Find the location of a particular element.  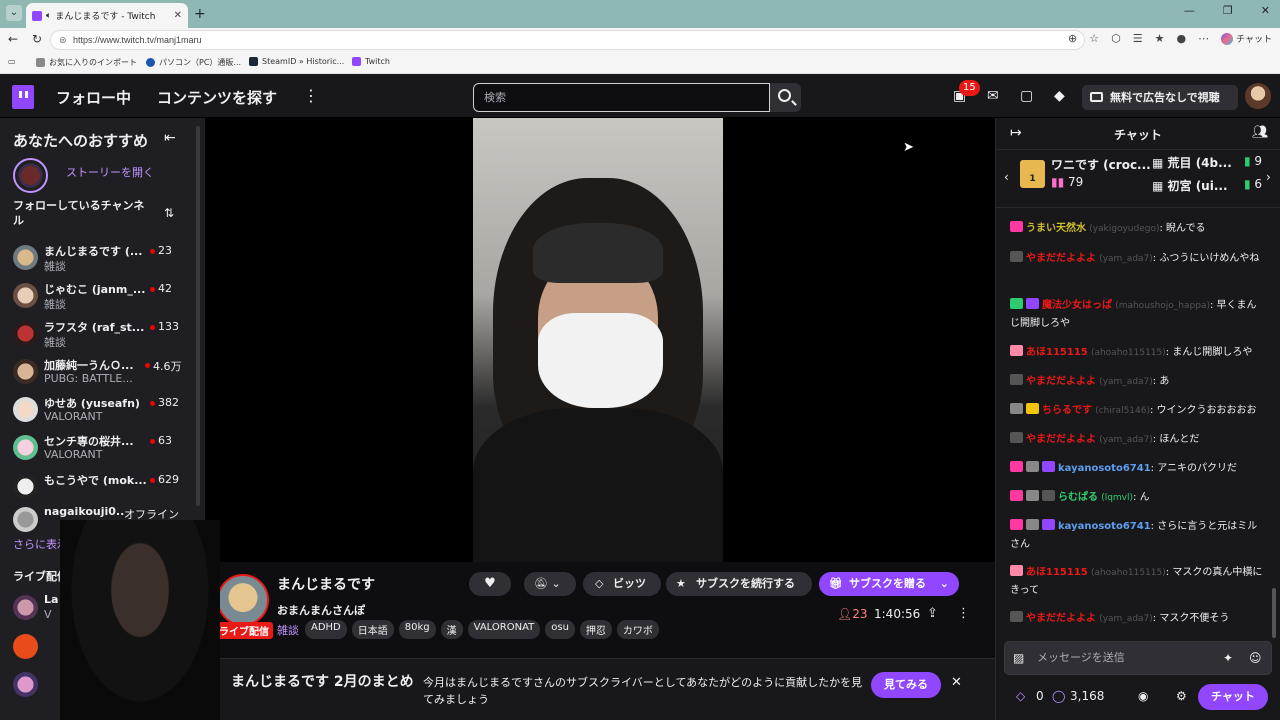

tag: カワボ is located at coordinates (637, 629).